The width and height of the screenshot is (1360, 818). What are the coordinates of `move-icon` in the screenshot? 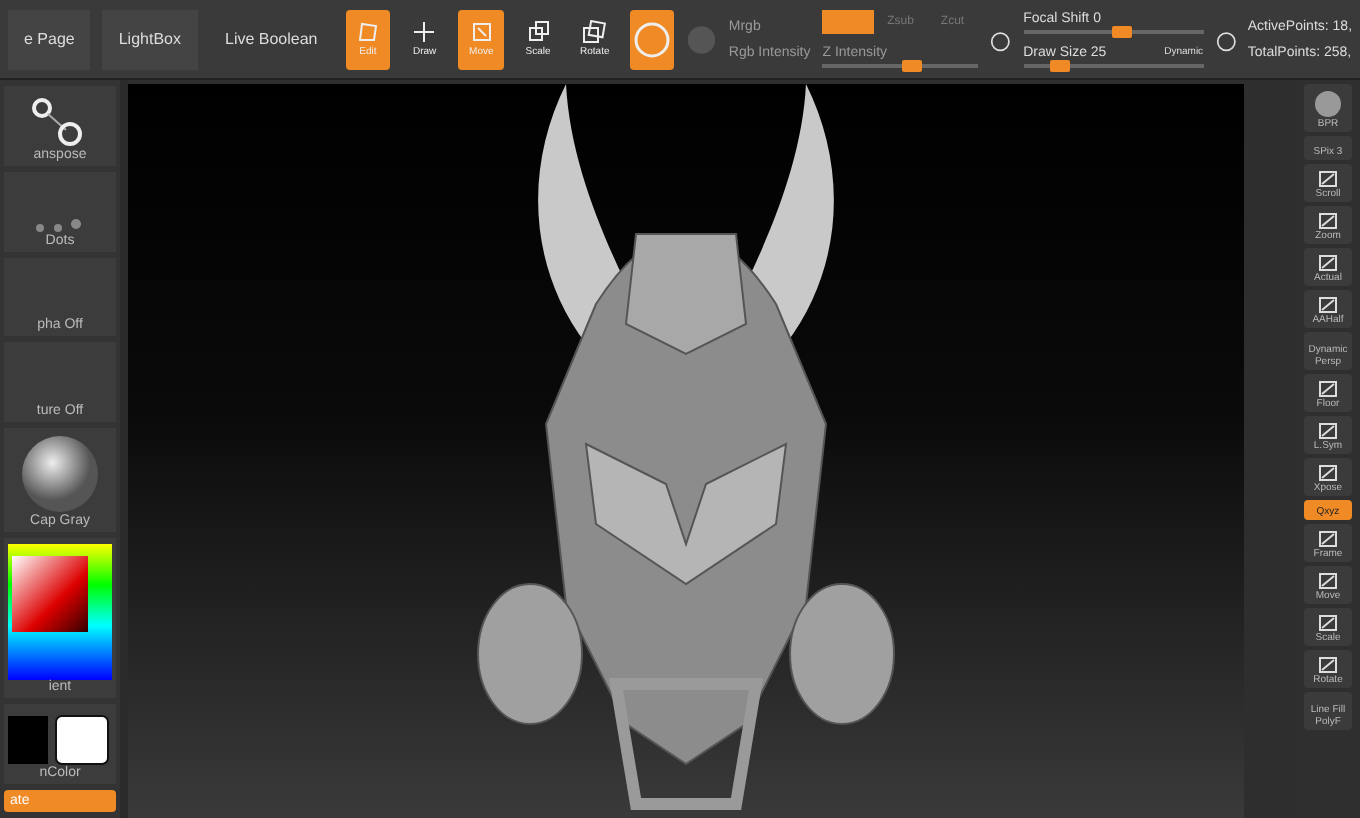 It's located at (481, 32).